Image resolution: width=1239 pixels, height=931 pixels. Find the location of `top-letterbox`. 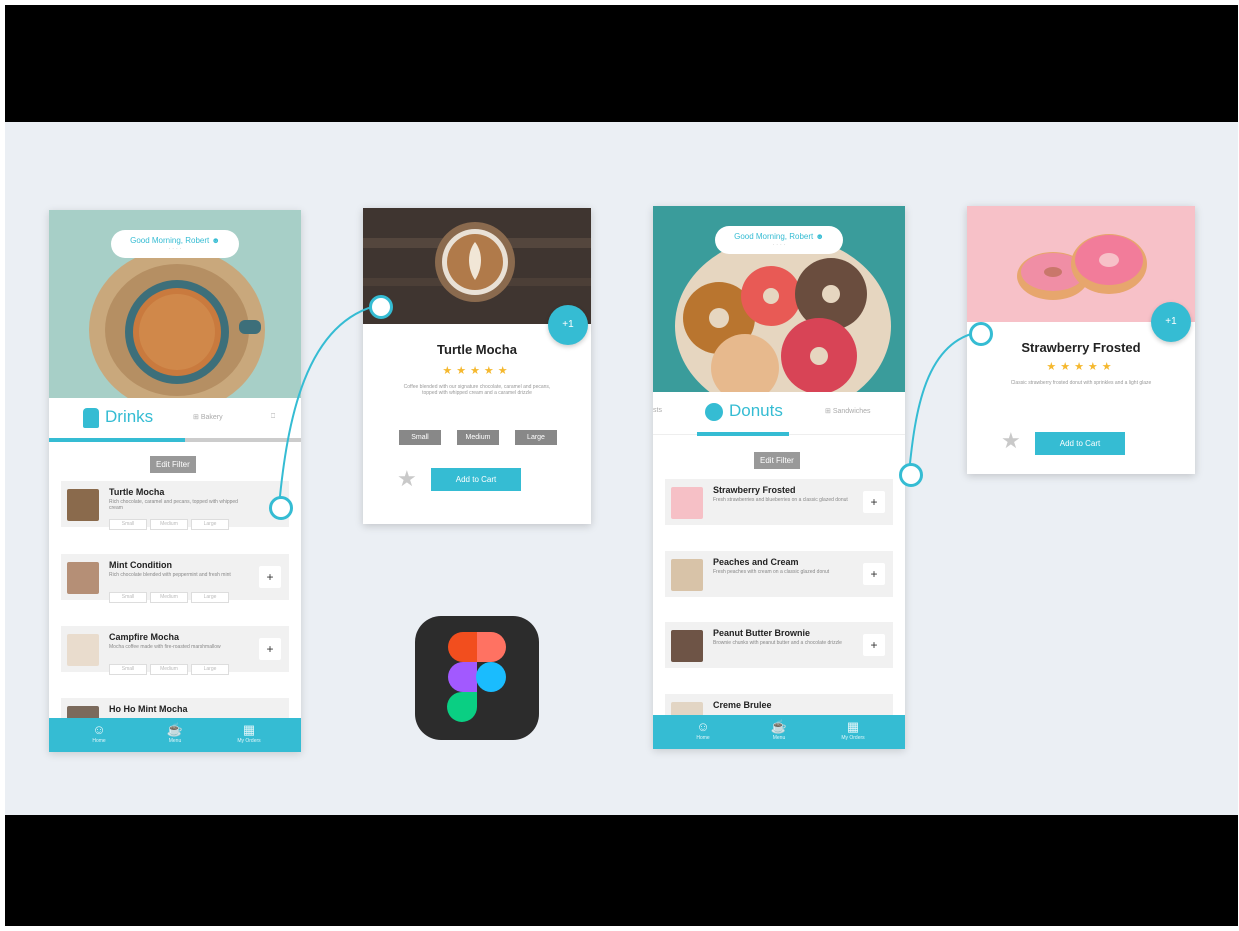

top-letterbox is located at coordinates (621, 63).